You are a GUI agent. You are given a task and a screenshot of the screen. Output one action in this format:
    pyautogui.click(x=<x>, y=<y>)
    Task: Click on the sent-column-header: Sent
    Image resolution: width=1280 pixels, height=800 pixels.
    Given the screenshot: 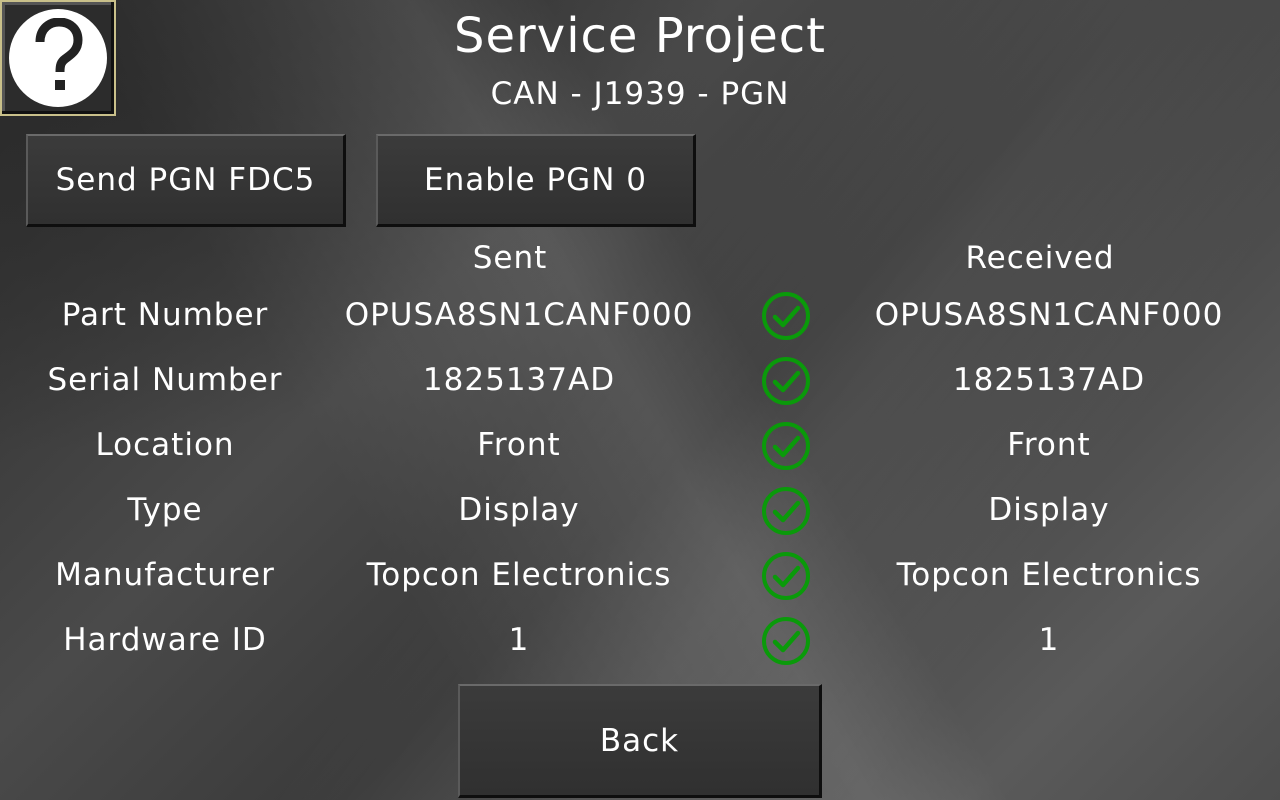 What is the action you would take?
    pyautogui.click(x=510, y=258)
    